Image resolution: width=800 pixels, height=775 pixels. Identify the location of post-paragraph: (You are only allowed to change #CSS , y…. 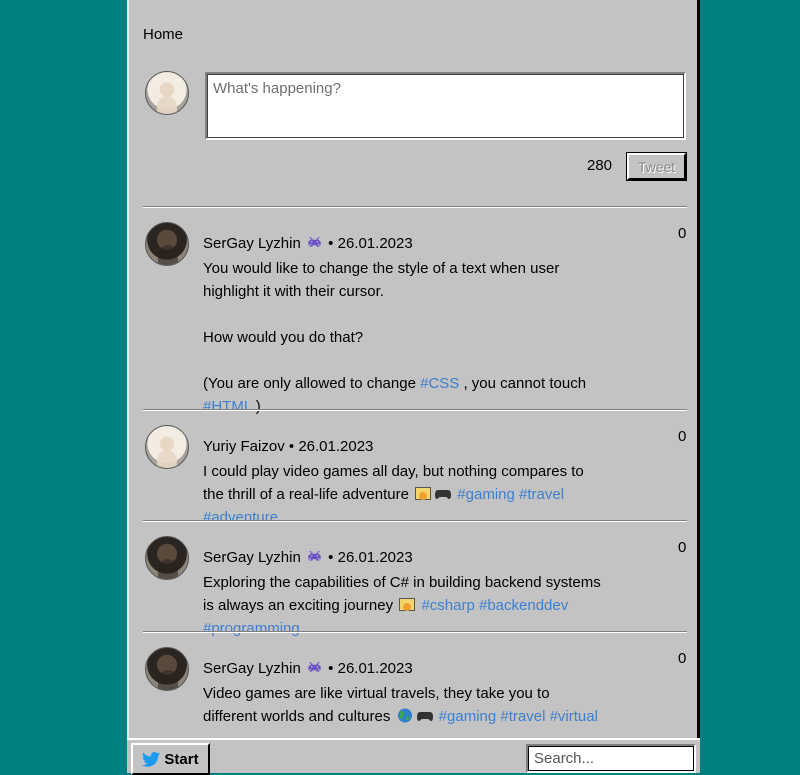
(395, 395).